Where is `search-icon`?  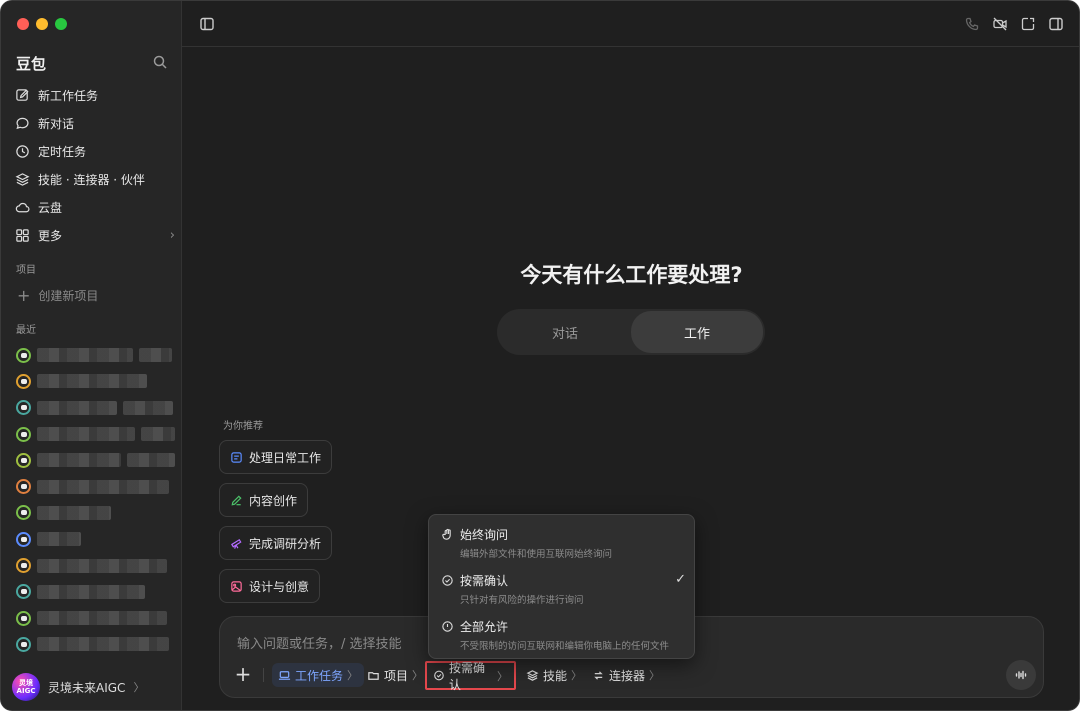
search-icon is located at coordinates (160, 62).